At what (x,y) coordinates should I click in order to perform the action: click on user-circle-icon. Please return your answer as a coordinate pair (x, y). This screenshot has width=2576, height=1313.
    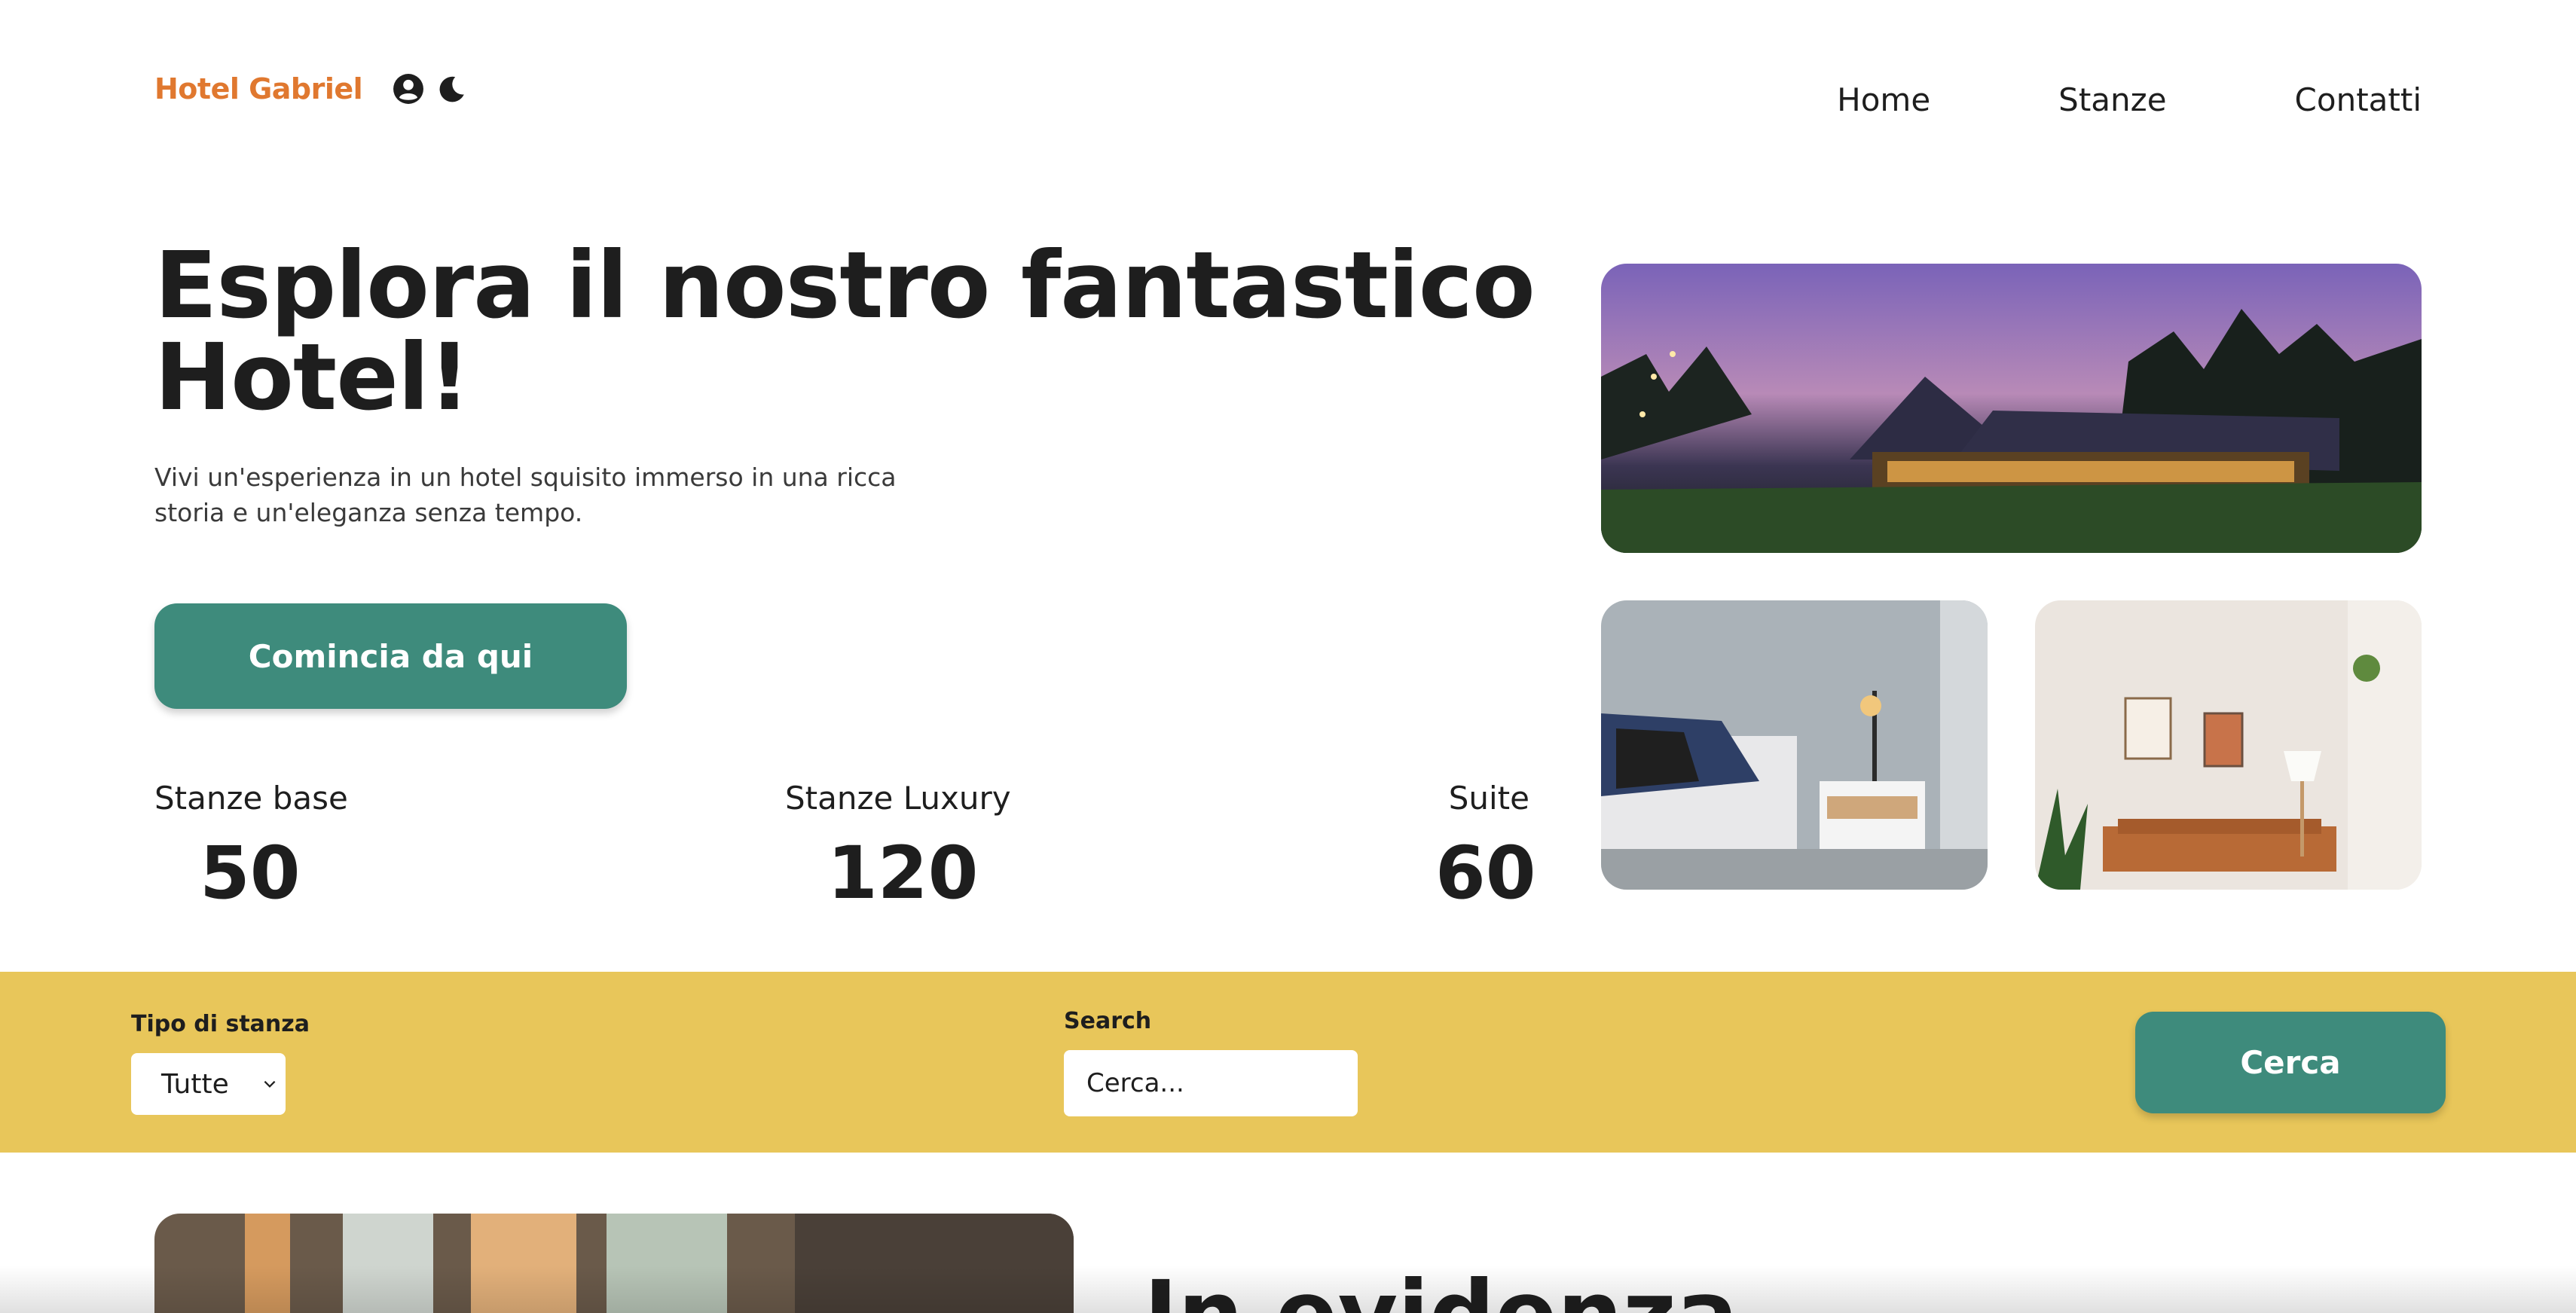
    Looking at the image, I should click on (409, 89).